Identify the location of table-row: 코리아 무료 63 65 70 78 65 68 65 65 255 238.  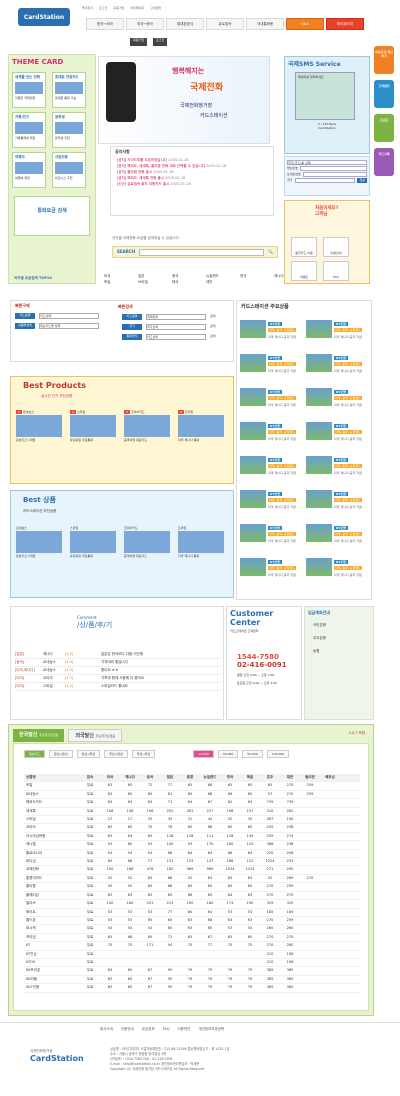
(192, 828).